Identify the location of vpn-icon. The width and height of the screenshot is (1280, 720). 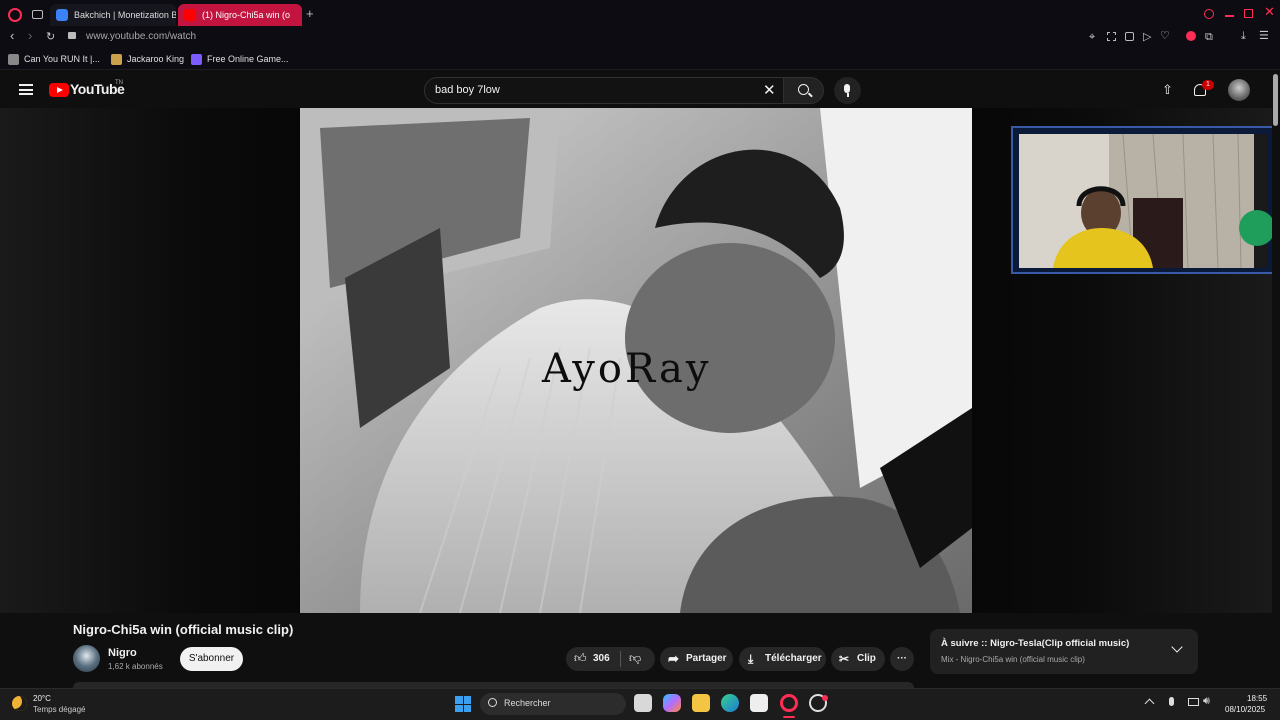
(1129, 36).